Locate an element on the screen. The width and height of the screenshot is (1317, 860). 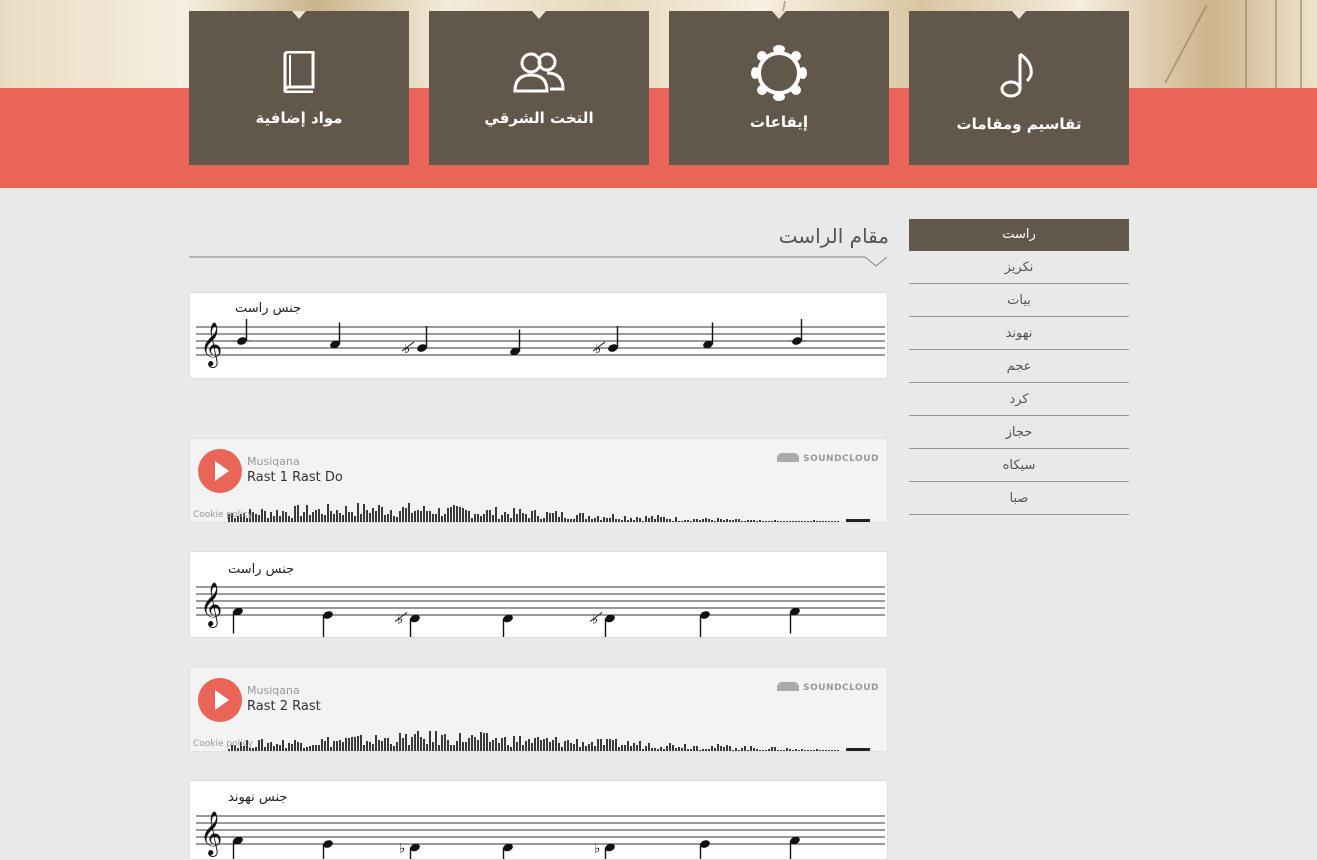
nav-tile-taqasim-maqamat: تقاسيم ومقامات is located at coordinates (1019, 88).